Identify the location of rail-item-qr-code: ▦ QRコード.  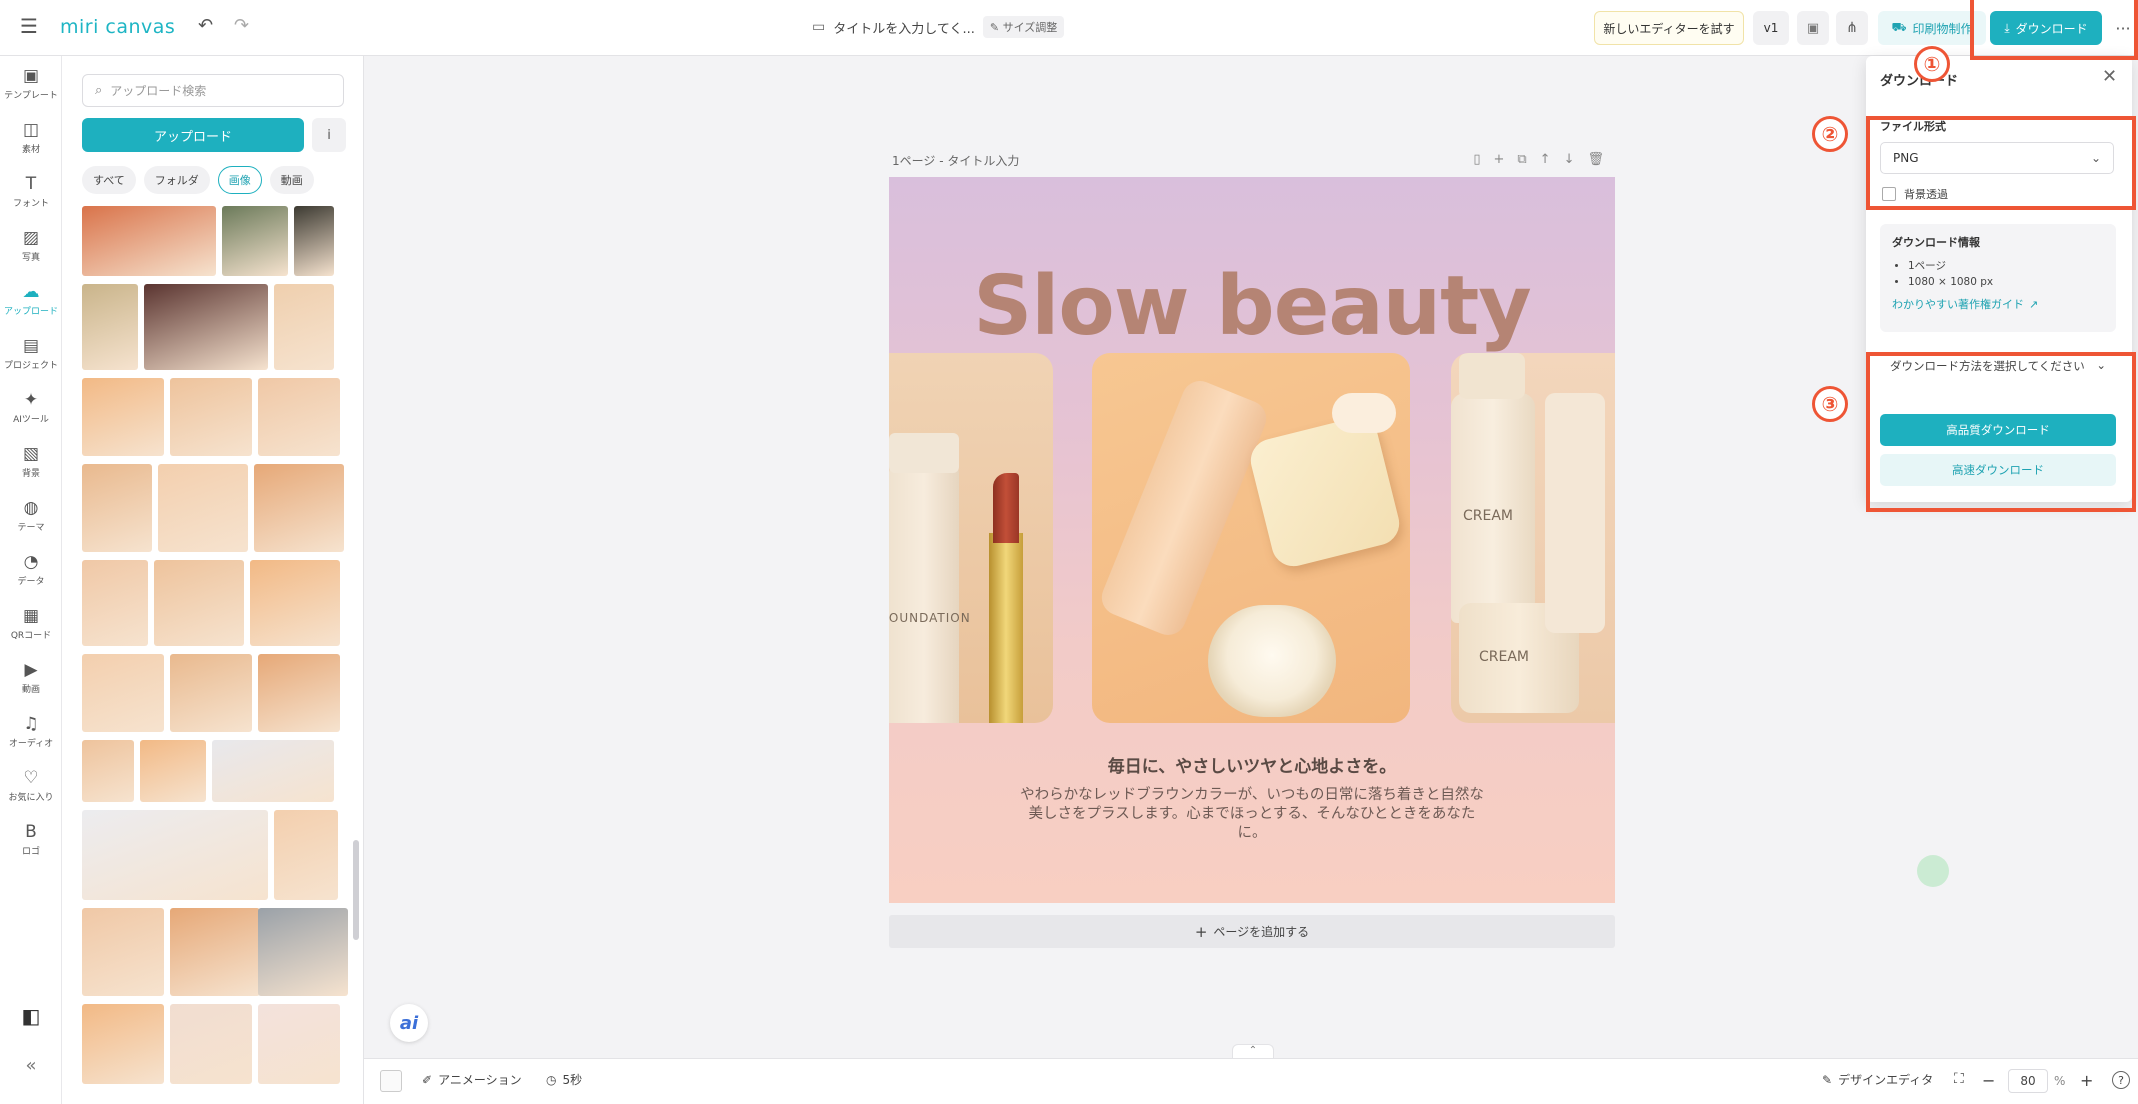
(31, 623).